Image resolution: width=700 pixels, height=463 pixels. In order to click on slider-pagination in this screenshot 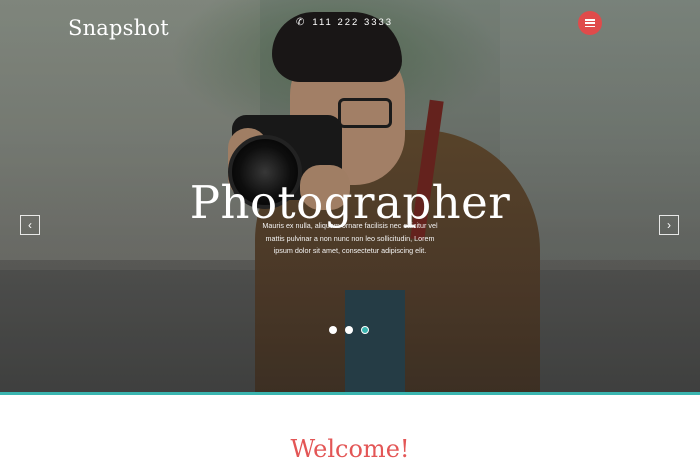, I will do `click(349, 330)`.